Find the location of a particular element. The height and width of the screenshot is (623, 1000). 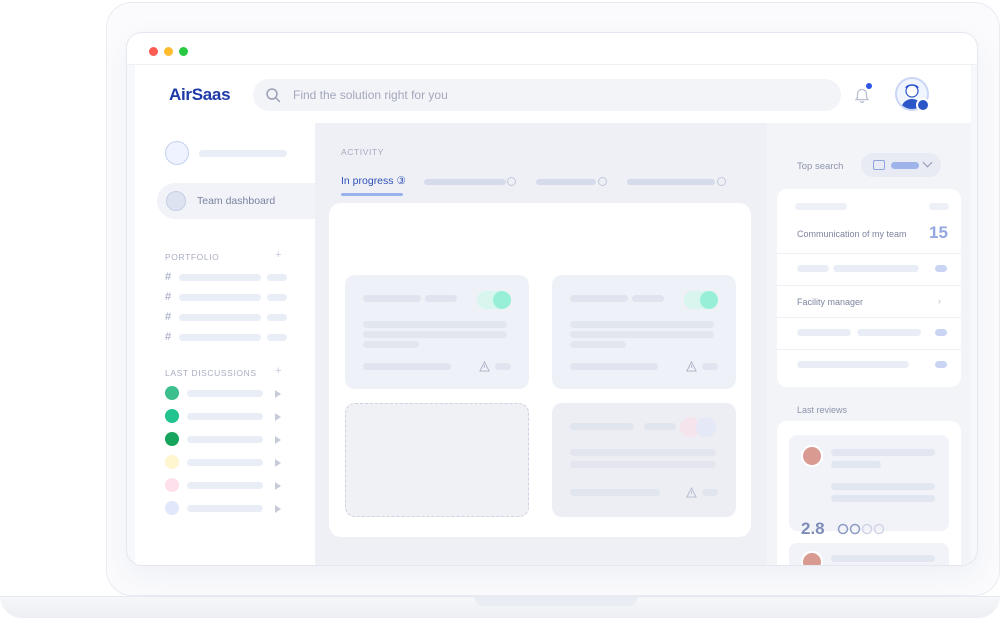

tab-count-icon is located at coordinates (721, 181).